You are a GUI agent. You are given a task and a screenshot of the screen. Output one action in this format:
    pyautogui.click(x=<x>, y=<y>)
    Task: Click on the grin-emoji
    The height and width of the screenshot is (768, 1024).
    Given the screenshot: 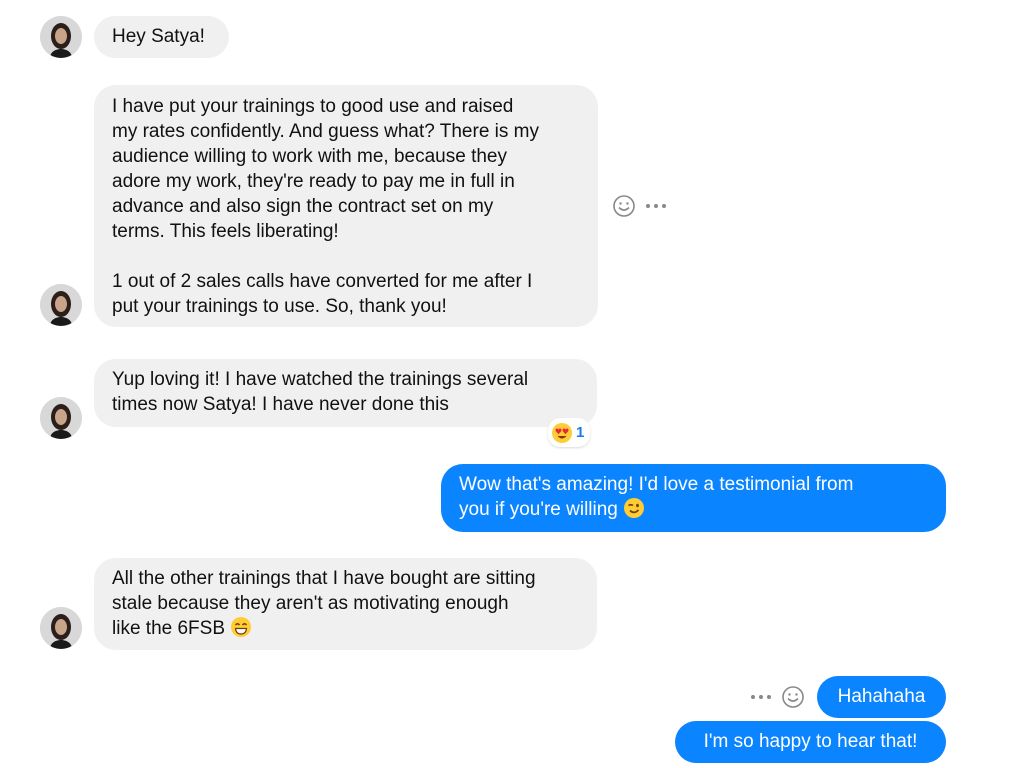 What is the action you would take?
    pyautogui.click(x=241, y=627)
    